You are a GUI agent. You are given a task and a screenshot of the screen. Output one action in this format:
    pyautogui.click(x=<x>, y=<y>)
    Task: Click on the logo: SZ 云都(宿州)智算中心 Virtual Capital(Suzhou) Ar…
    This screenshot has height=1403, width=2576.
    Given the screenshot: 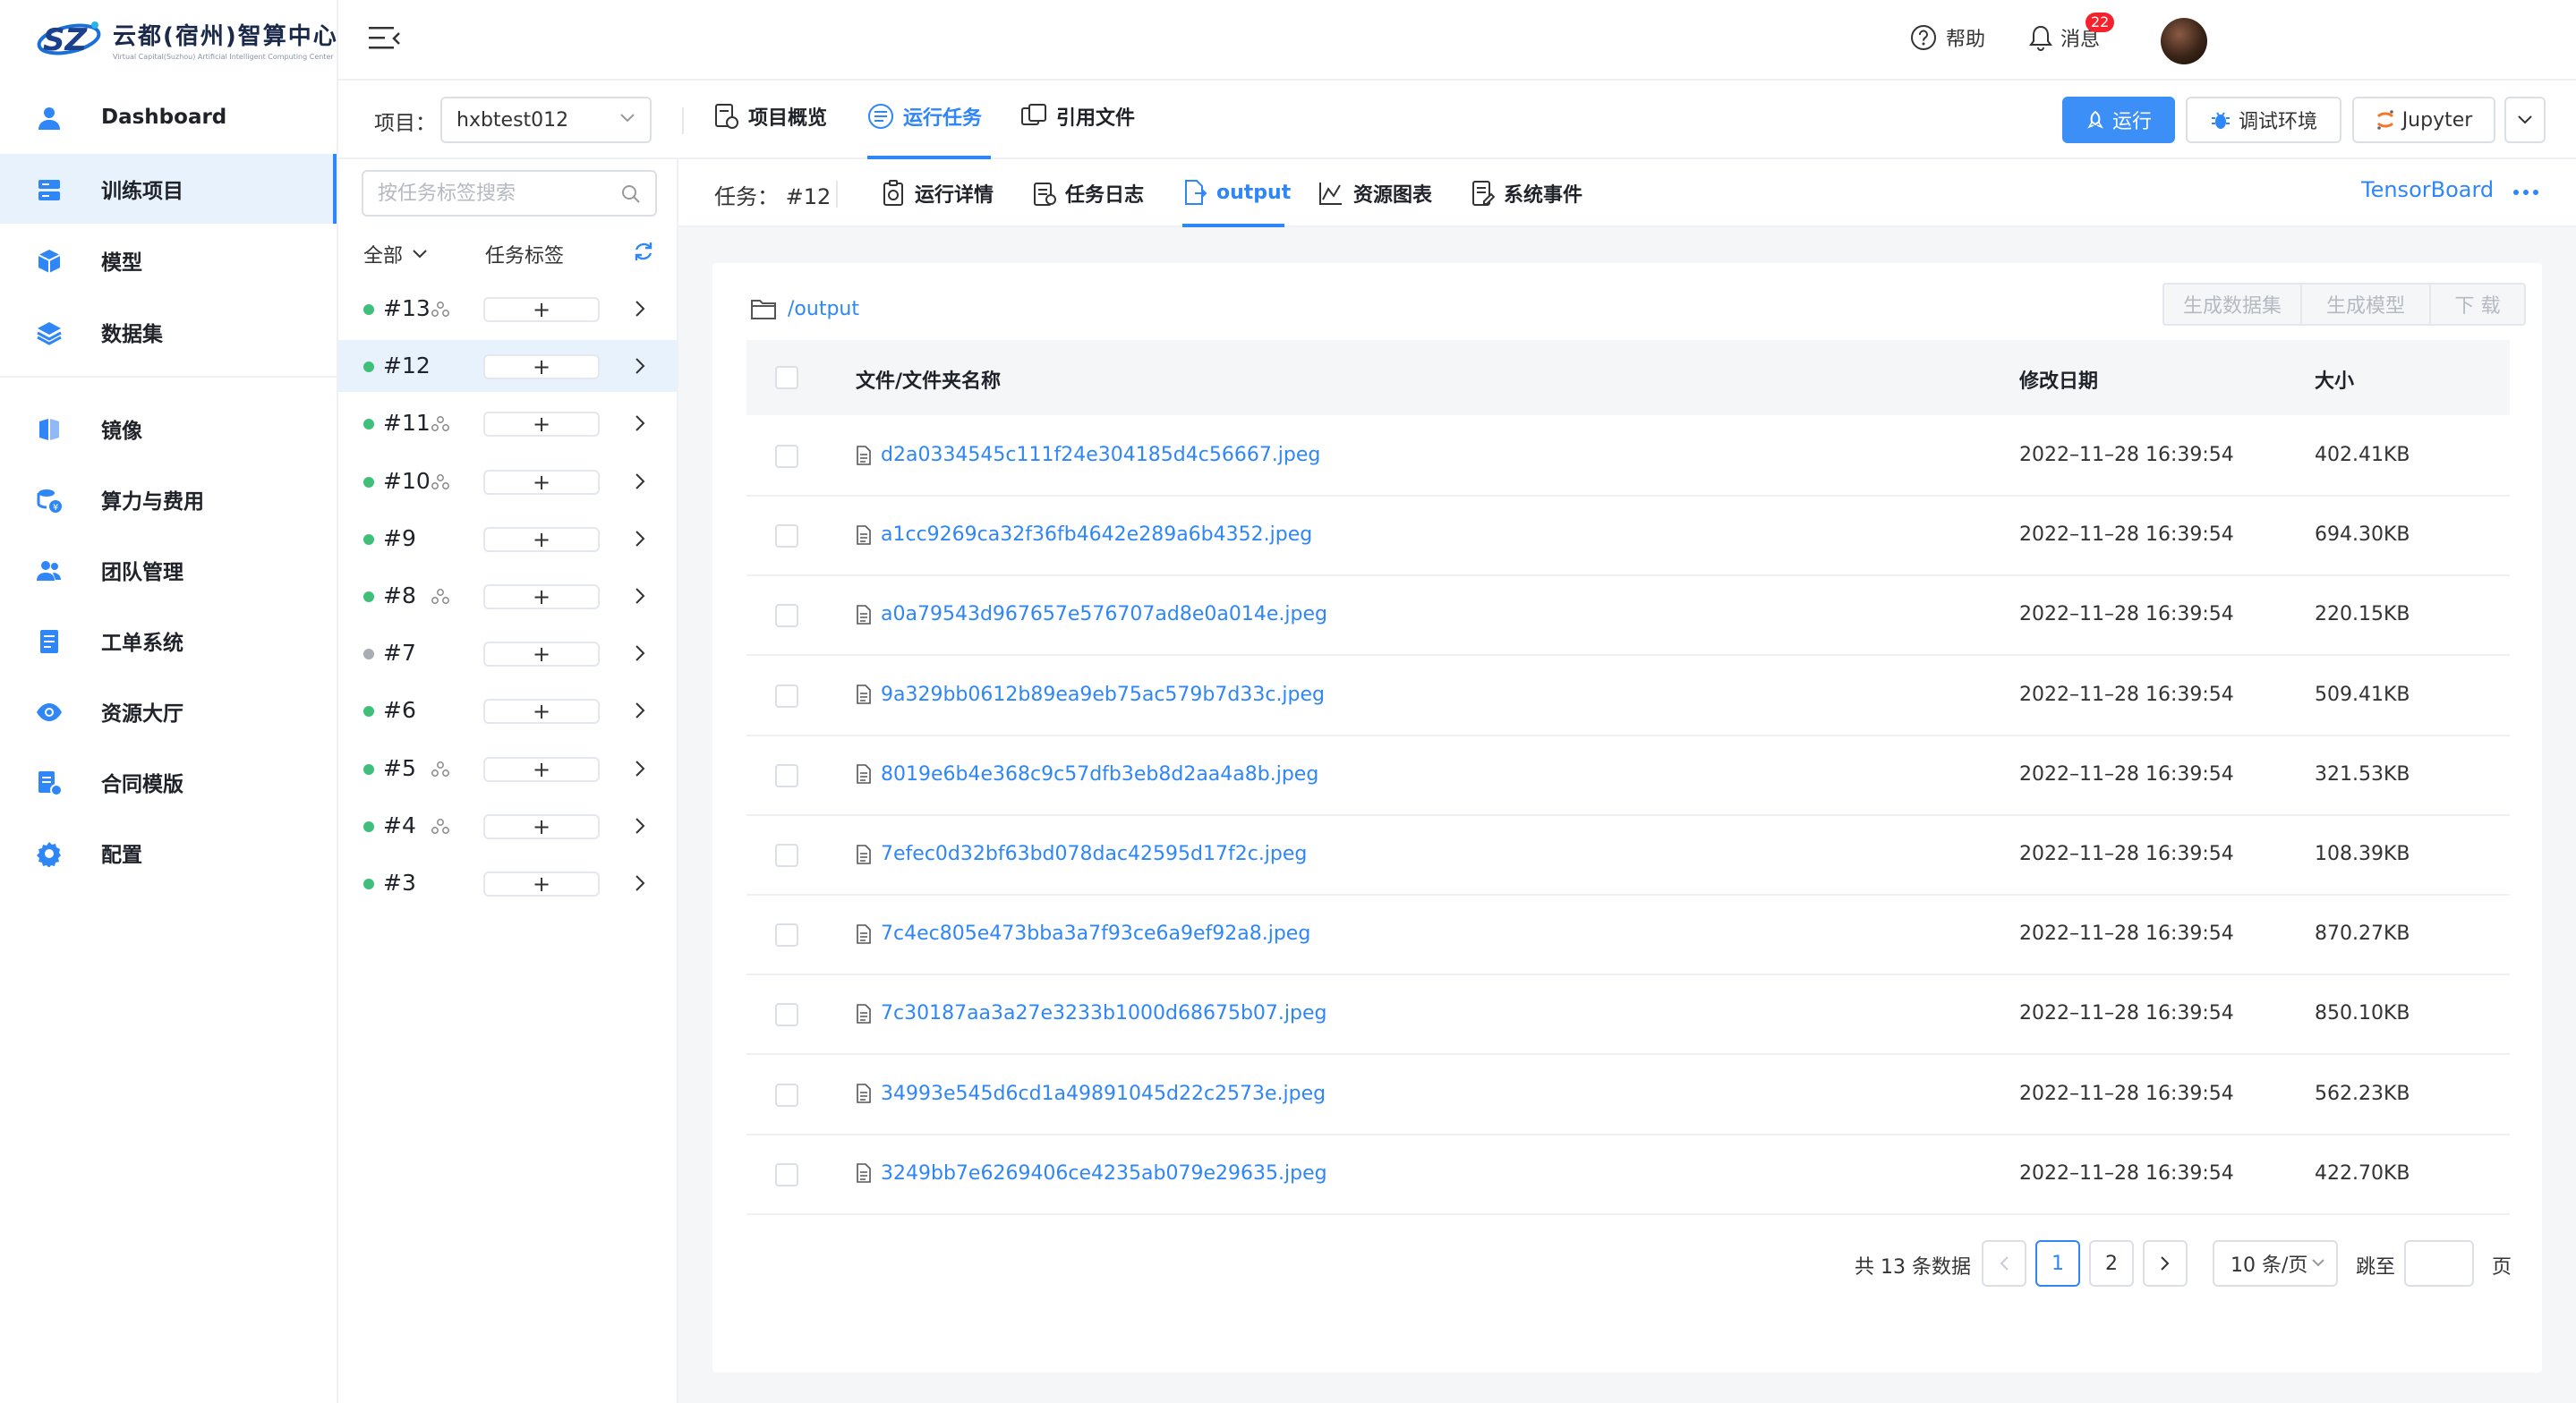 What is the action you would take?
    pyautogui.click(x=187, y=39)
    